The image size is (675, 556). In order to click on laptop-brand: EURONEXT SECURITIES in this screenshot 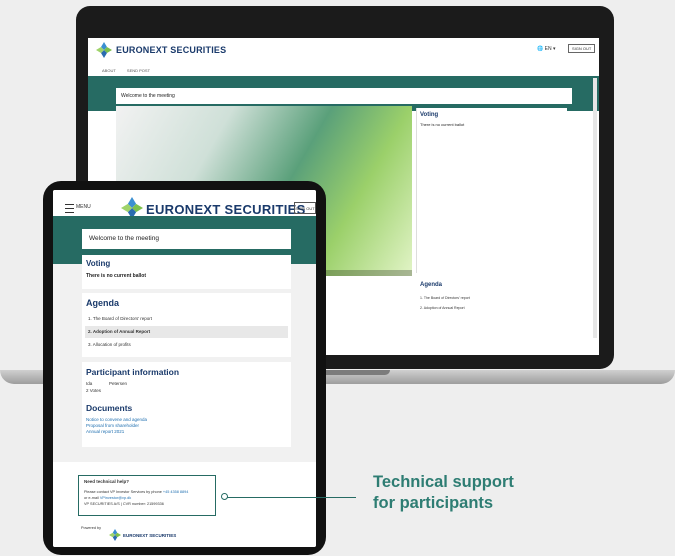, I will do `click(171, 50)`.